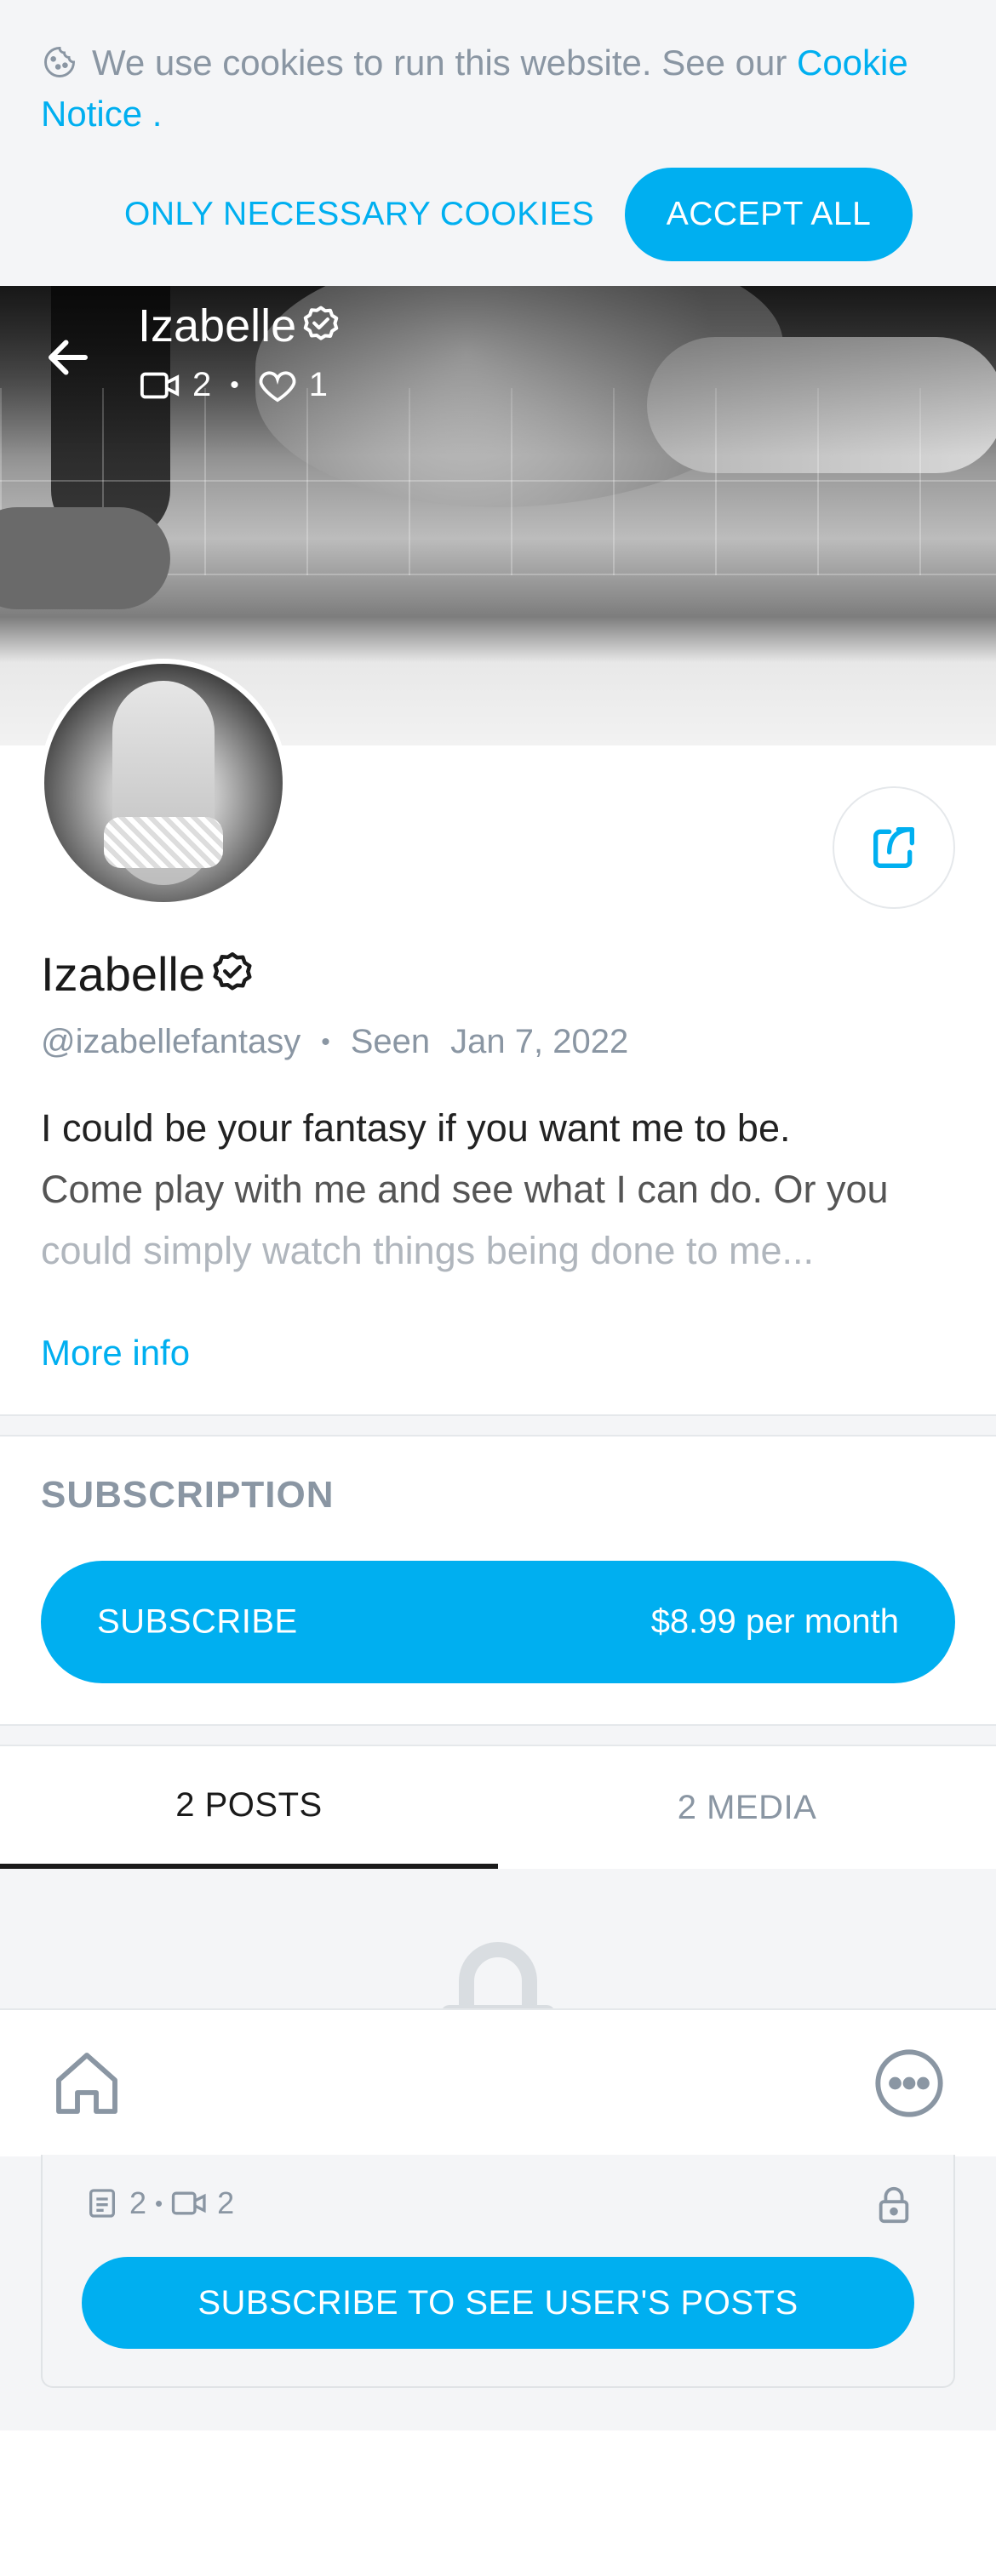  Describe the element at coordinates (102, 2203) in the screenshot. I see `document-icon` at that location.